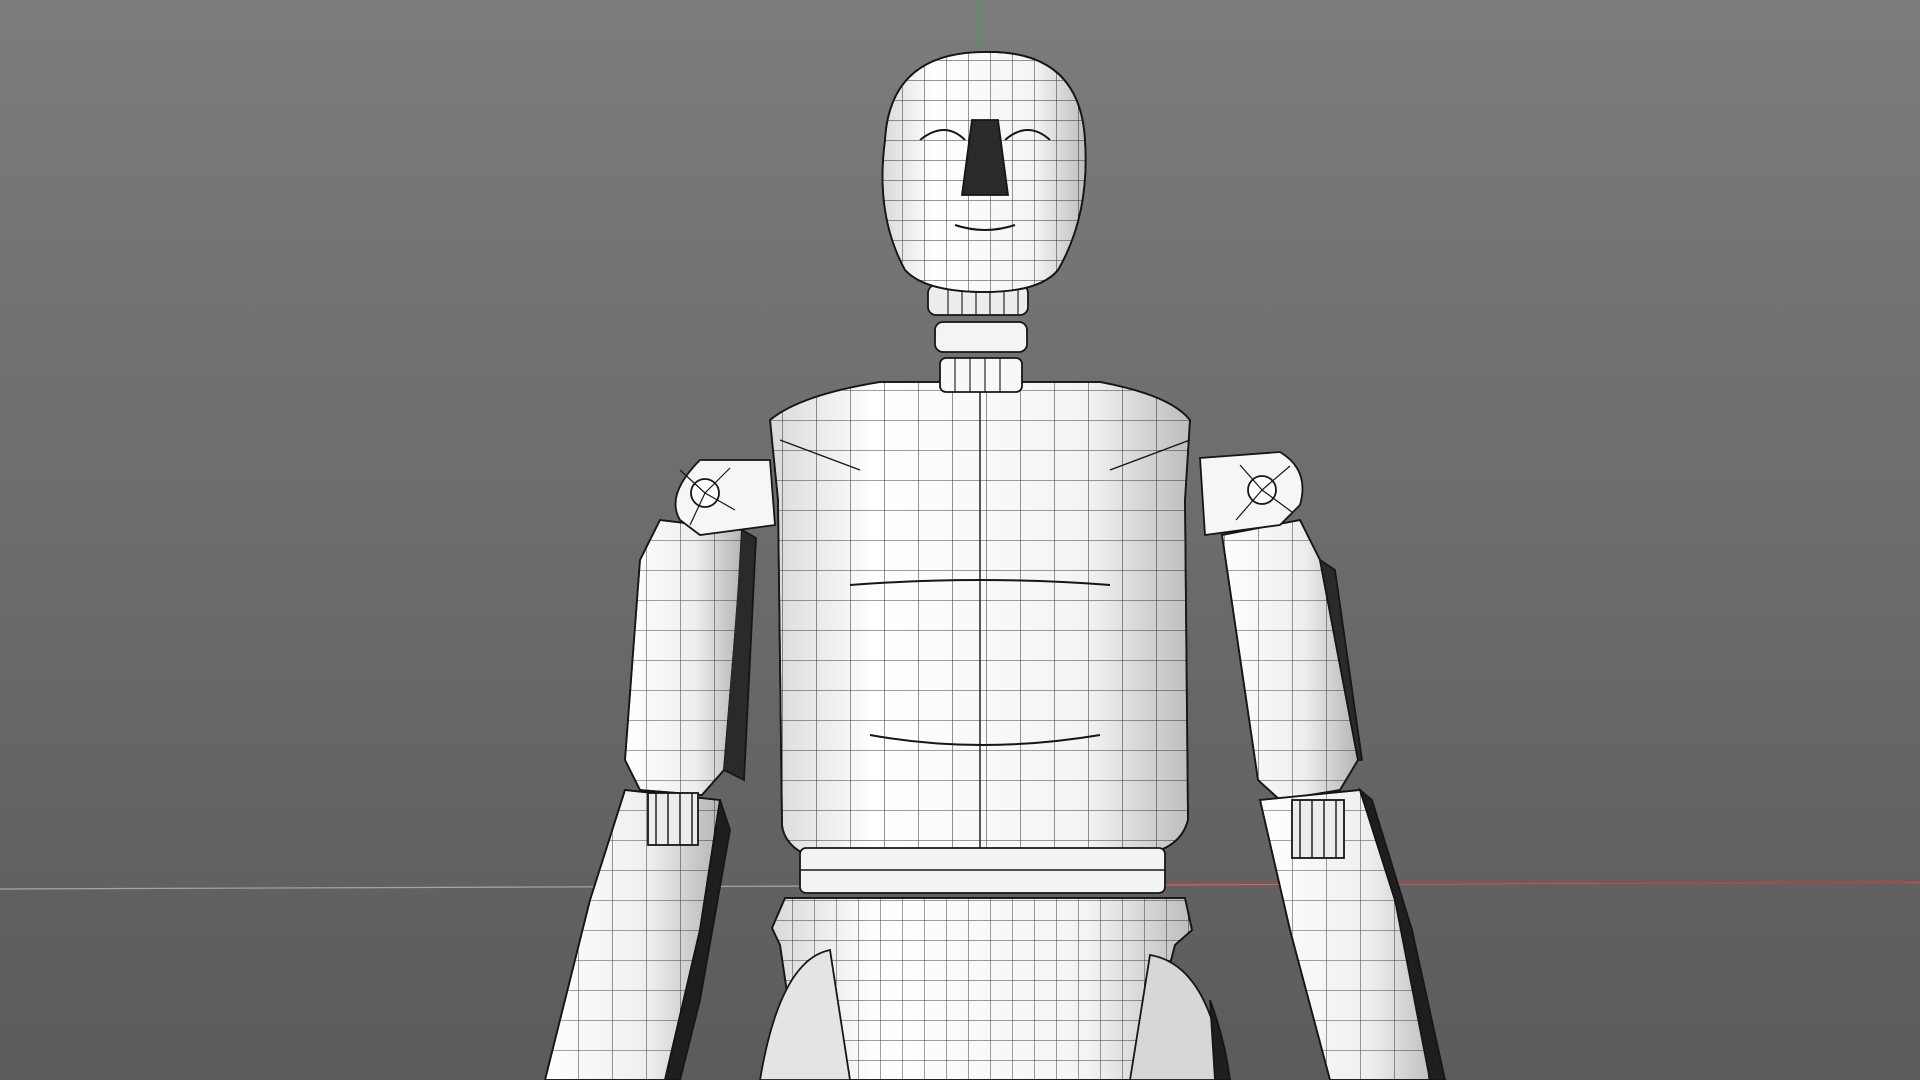 Image resolution: width=1920 pixels, height=1080 pixels. I want to click on head, so click(984, 172).